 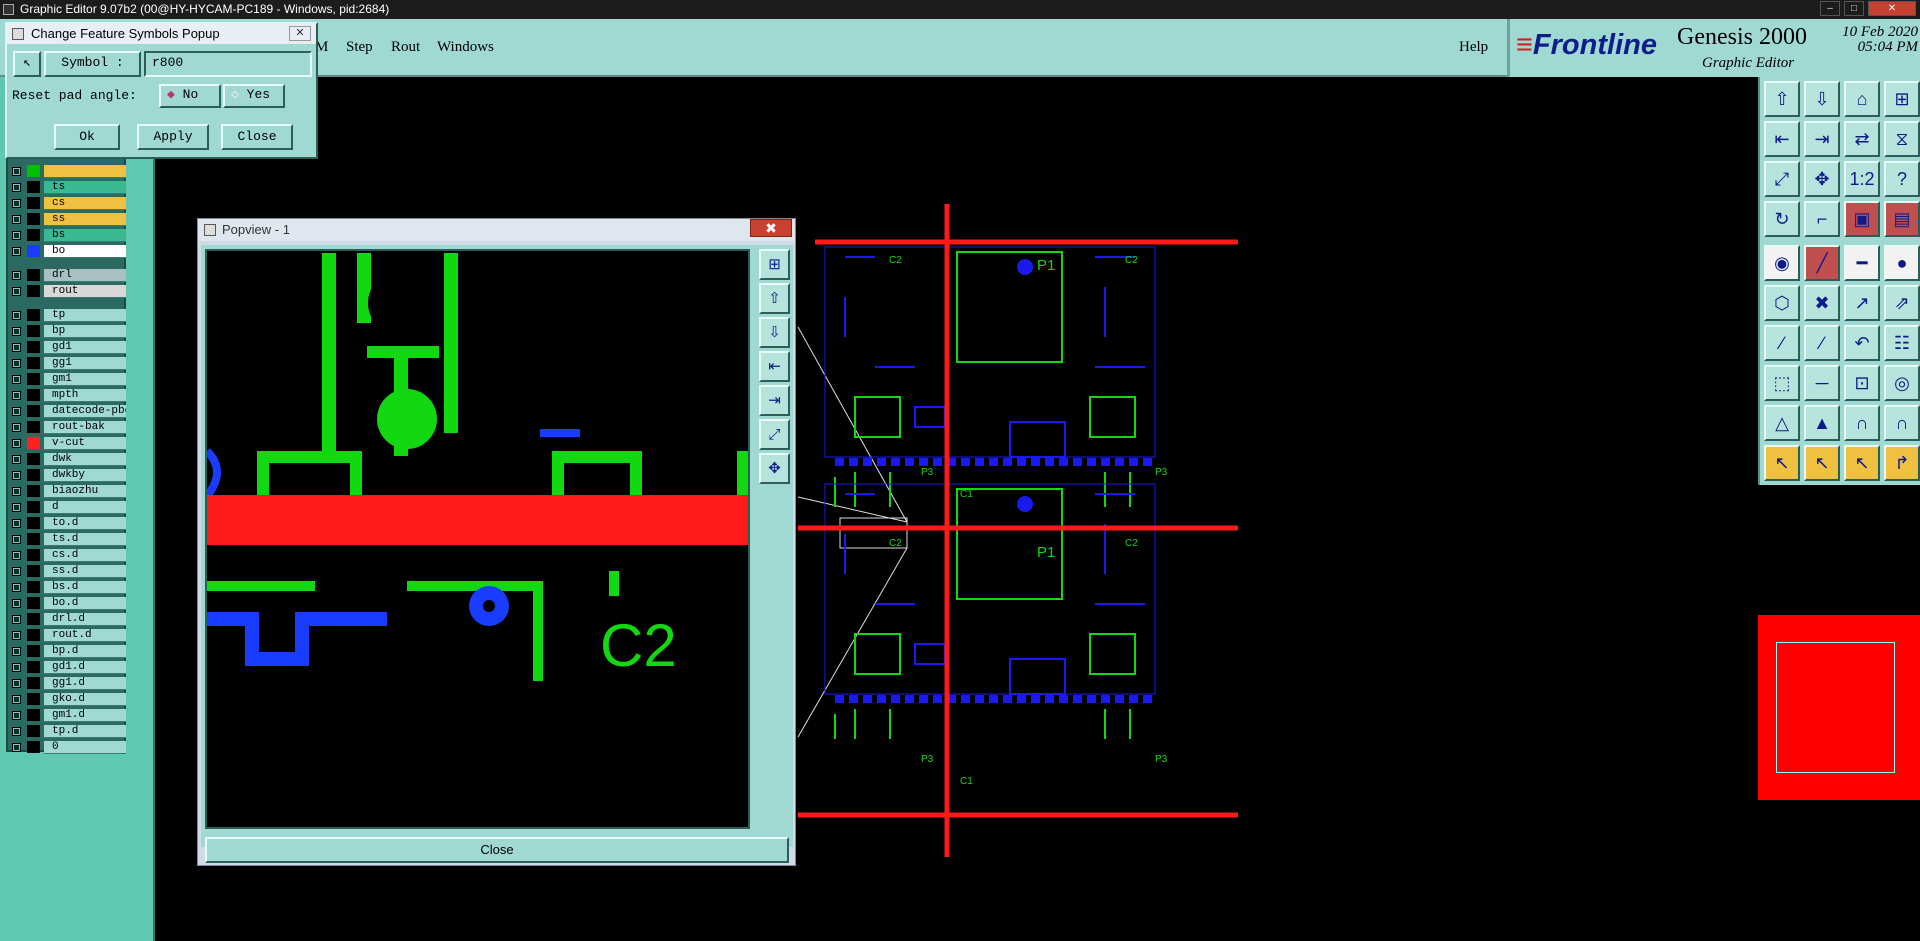 What do you see at coordinates (254, 96) in the screenshot?
I see `reset-yes-option: ◇ Yes` at bounding box center [254, 96].